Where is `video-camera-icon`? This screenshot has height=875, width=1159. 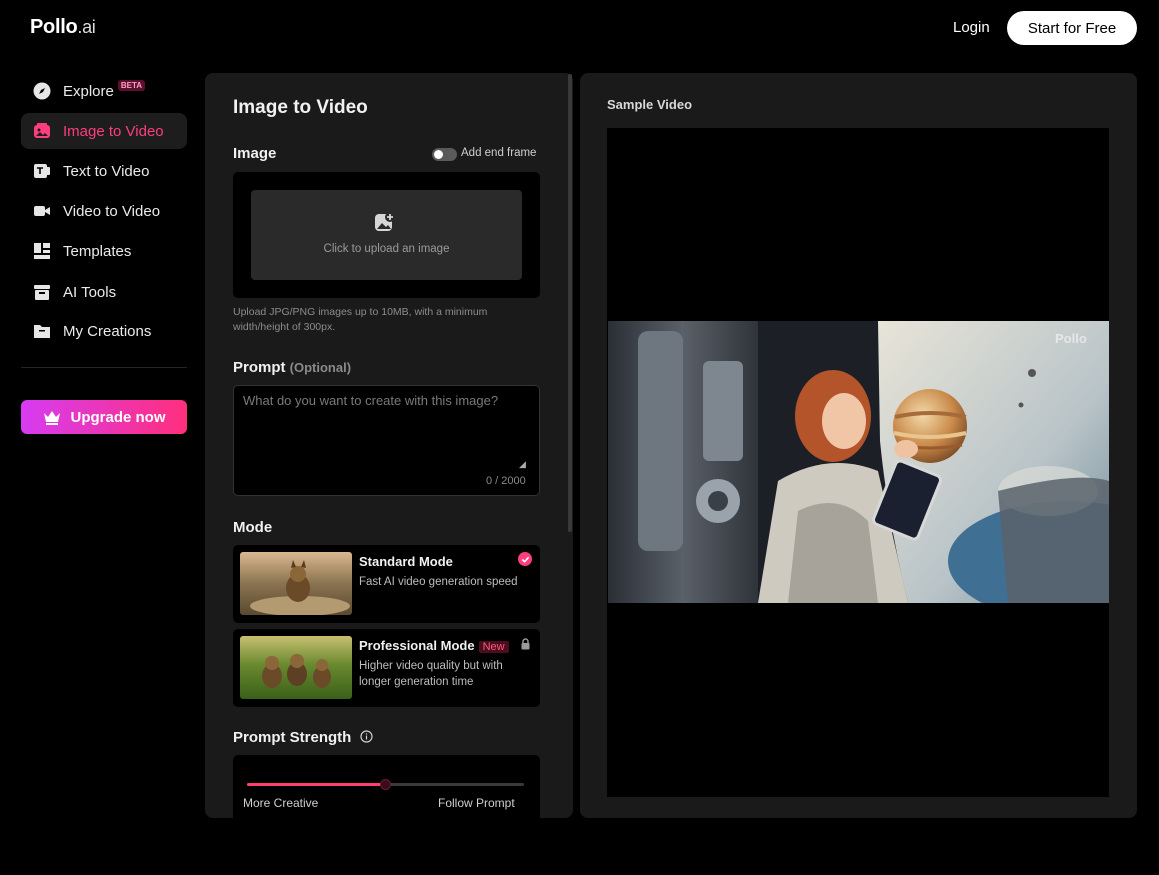
video-camera-icon is located at coordinates (42, 211).